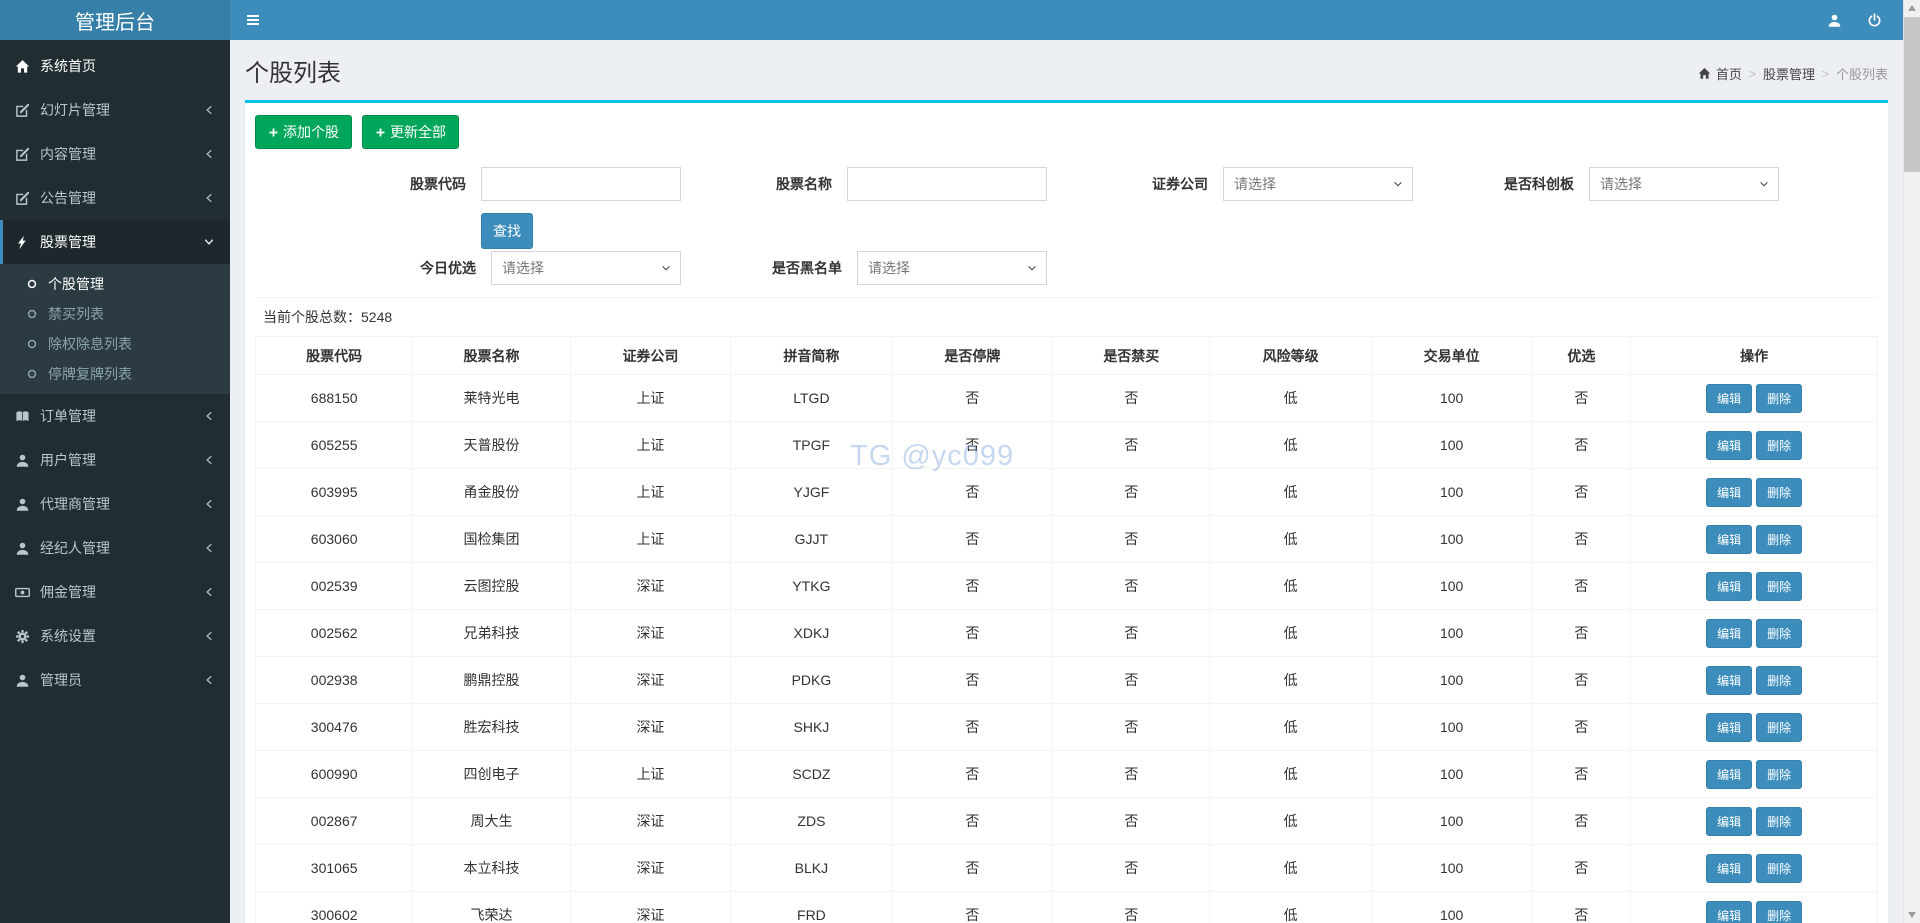 This screenshot has height=923, width=1920. I want to click on cell-code: 002938, so click(334, 680).